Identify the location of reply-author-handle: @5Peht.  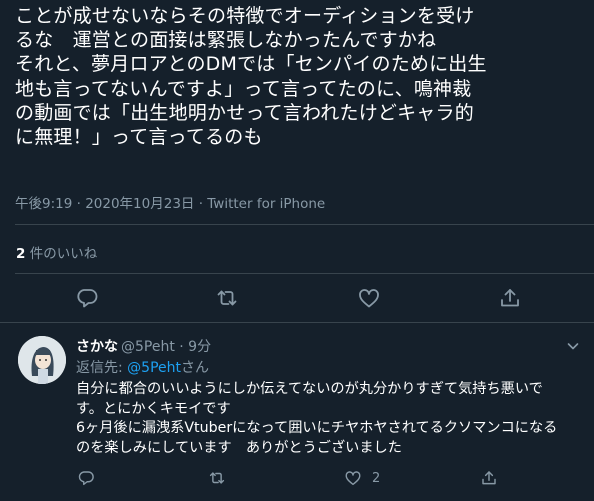
(148, 347).